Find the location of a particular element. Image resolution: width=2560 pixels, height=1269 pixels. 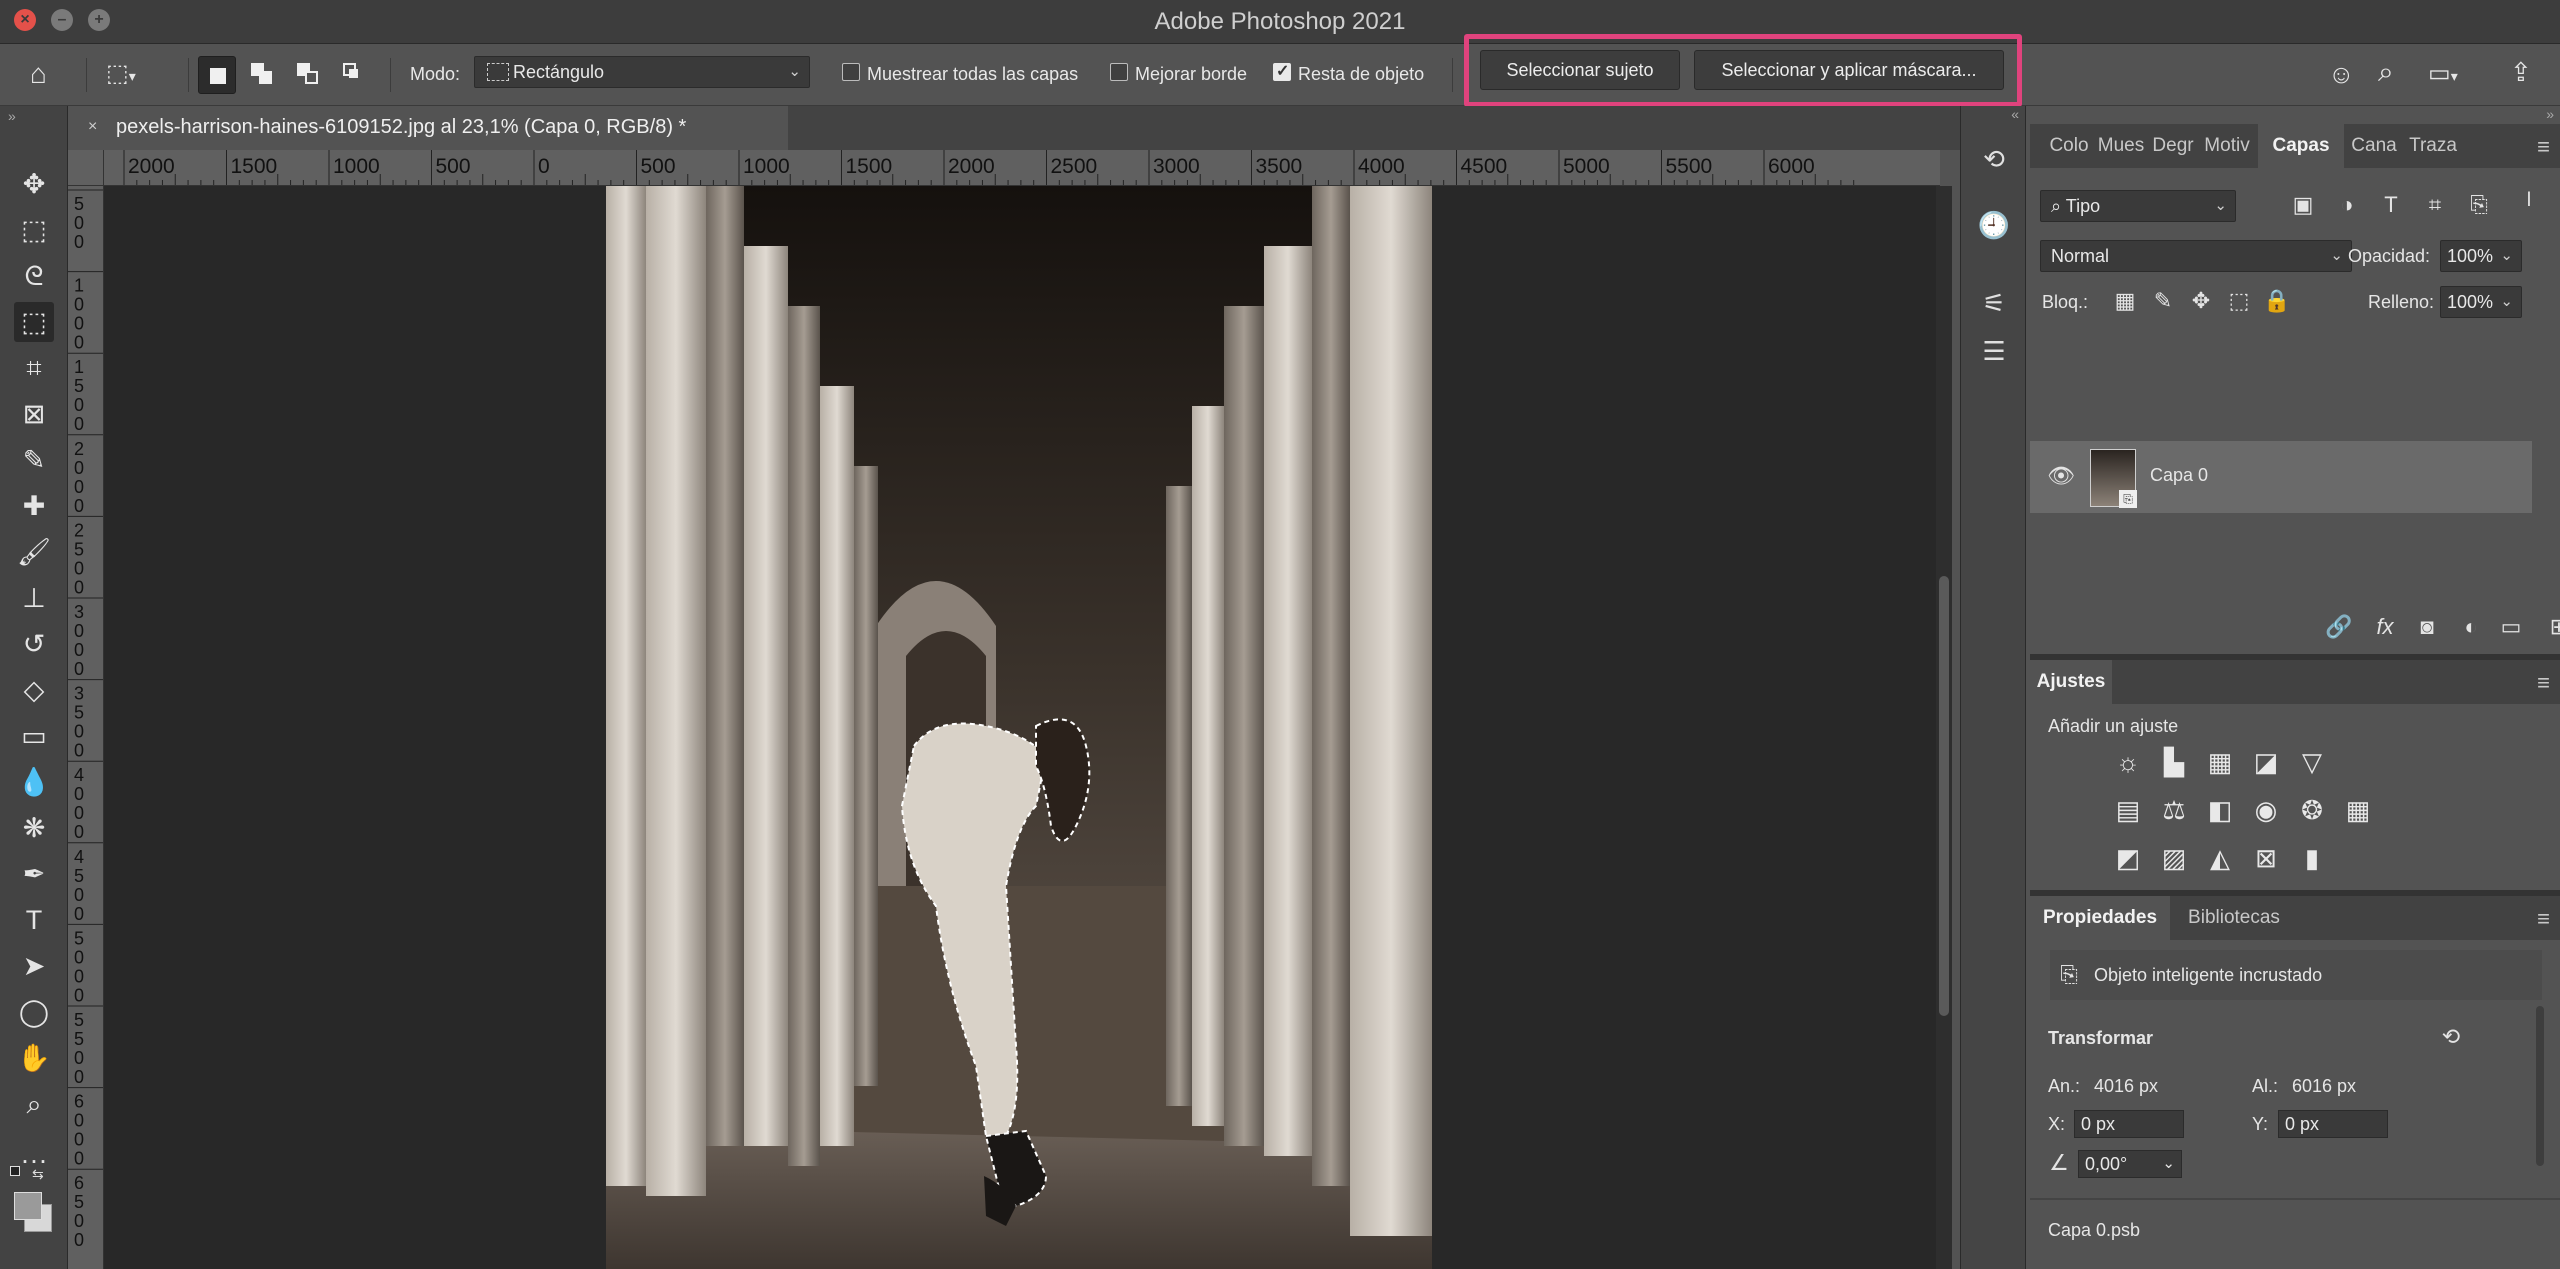

tab-gradients: Degr is located at coordinates (2173, 146).